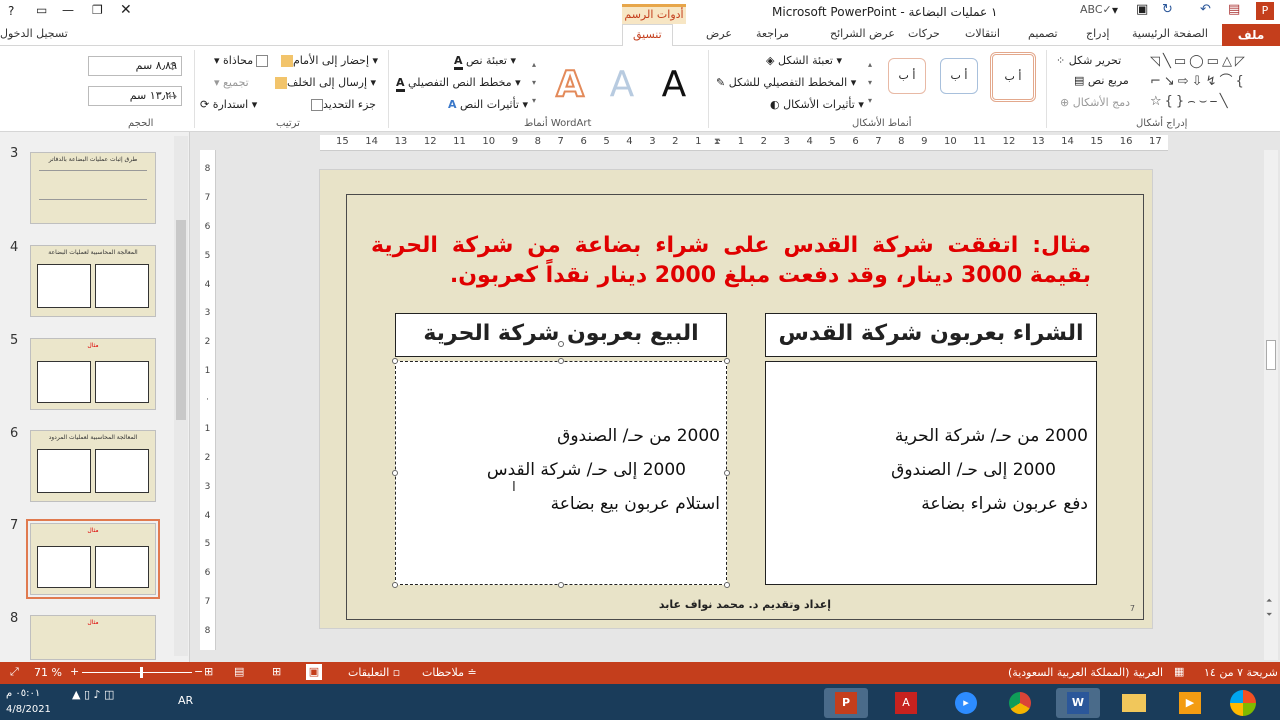 The image size is (1280, 720). Describe the element at coordinates (772, 33) in the screenshot. I see `tab-review: مراجعة` at that location.